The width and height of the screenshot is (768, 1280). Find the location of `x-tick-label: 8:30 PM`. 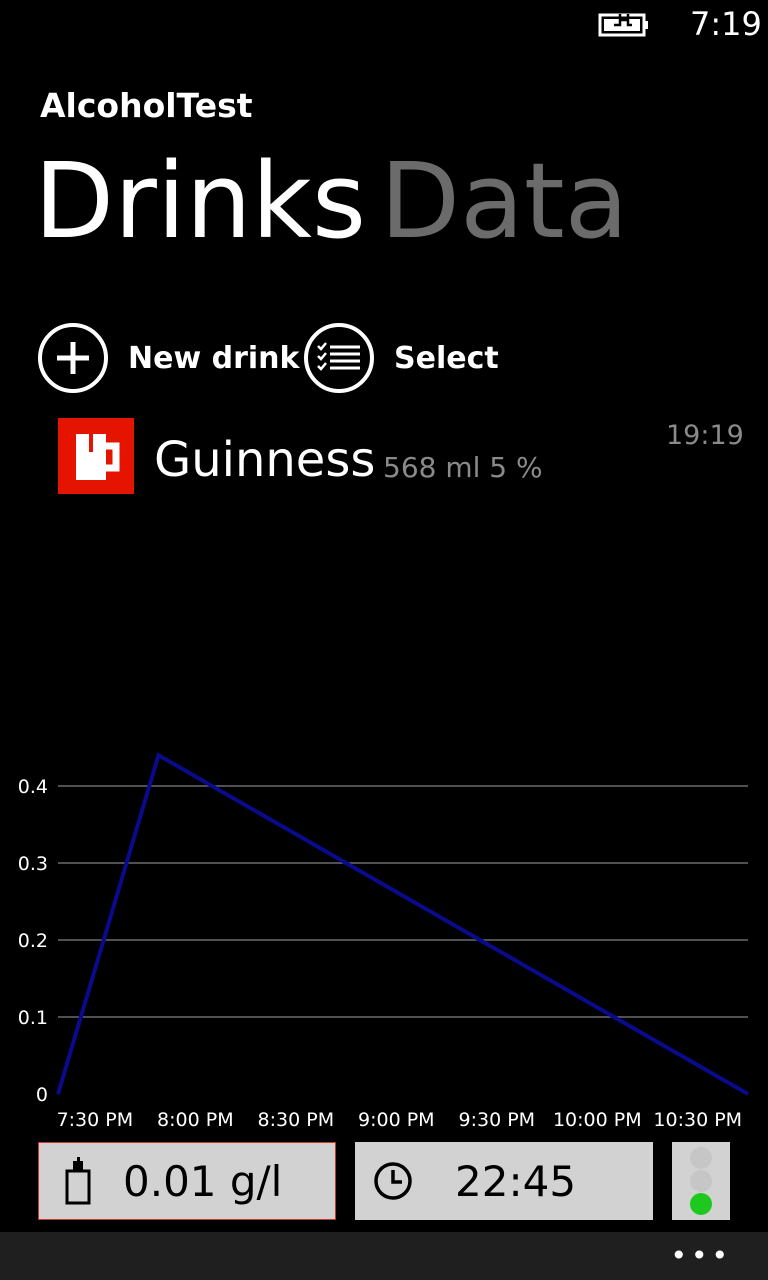

x-tick-label: 8:30 PM is located at coordinates (296, 1120).